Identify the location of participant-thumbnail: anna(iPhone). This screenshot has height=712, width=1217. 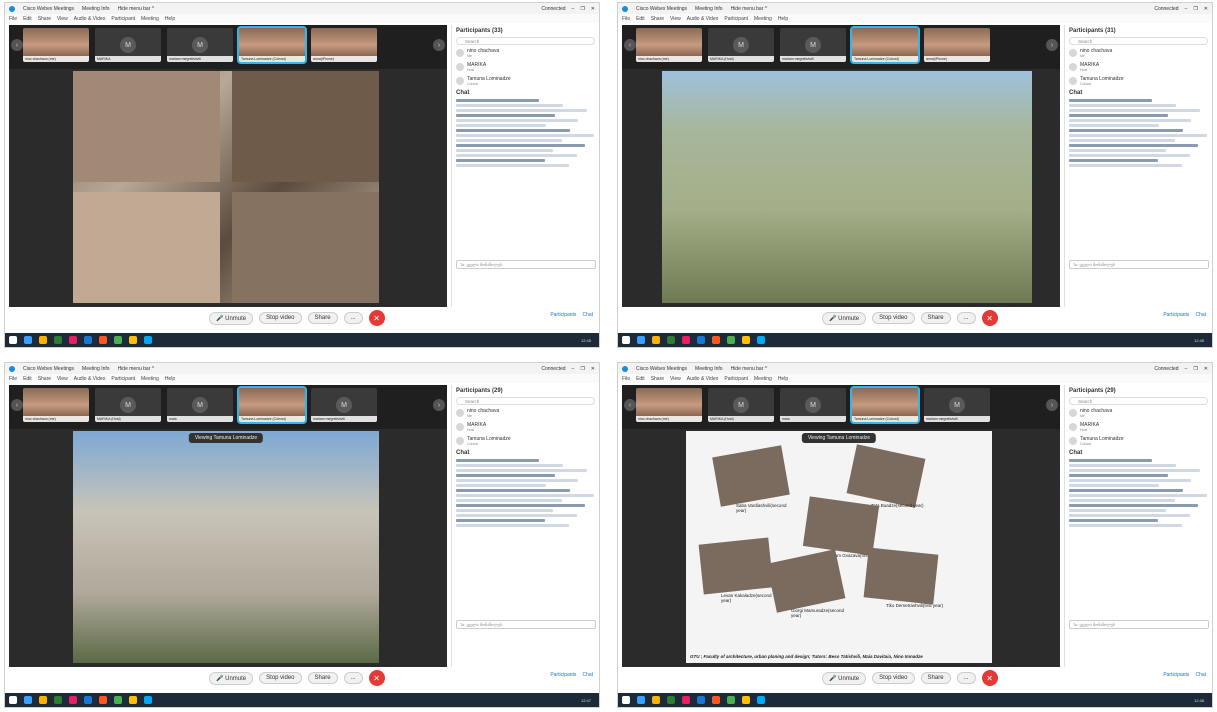
(344, 45).